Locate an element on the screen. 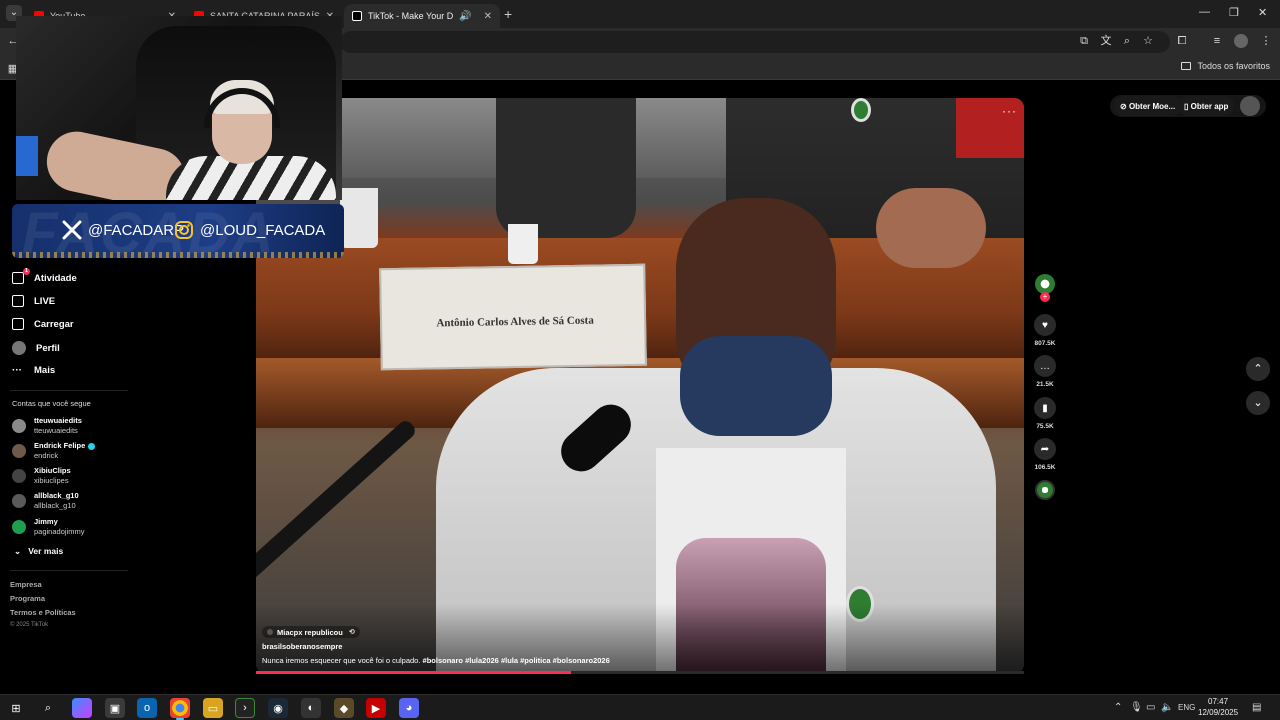  hashtag: #politica is located at coordinates (535, 660).